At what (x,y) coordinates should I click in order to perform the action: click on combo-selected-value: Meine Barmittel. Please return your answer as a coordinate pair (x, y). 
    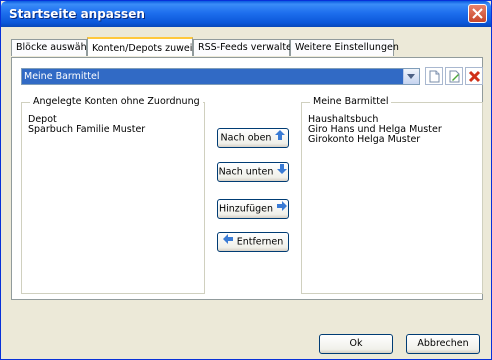
    Looking at the image, I should click on (62, 76).